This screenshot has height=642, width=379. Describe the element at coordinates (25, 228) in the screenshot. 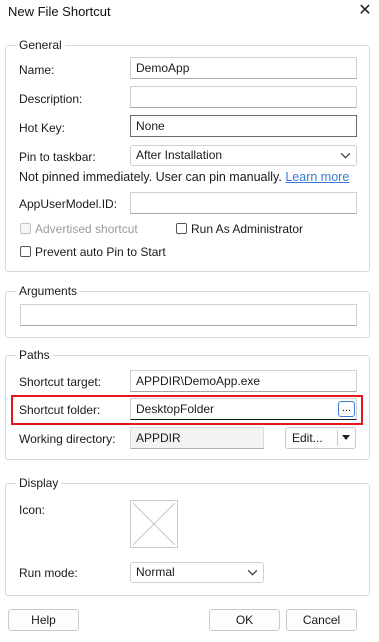

I see `advertised-shortcut-checkbox` at that location.